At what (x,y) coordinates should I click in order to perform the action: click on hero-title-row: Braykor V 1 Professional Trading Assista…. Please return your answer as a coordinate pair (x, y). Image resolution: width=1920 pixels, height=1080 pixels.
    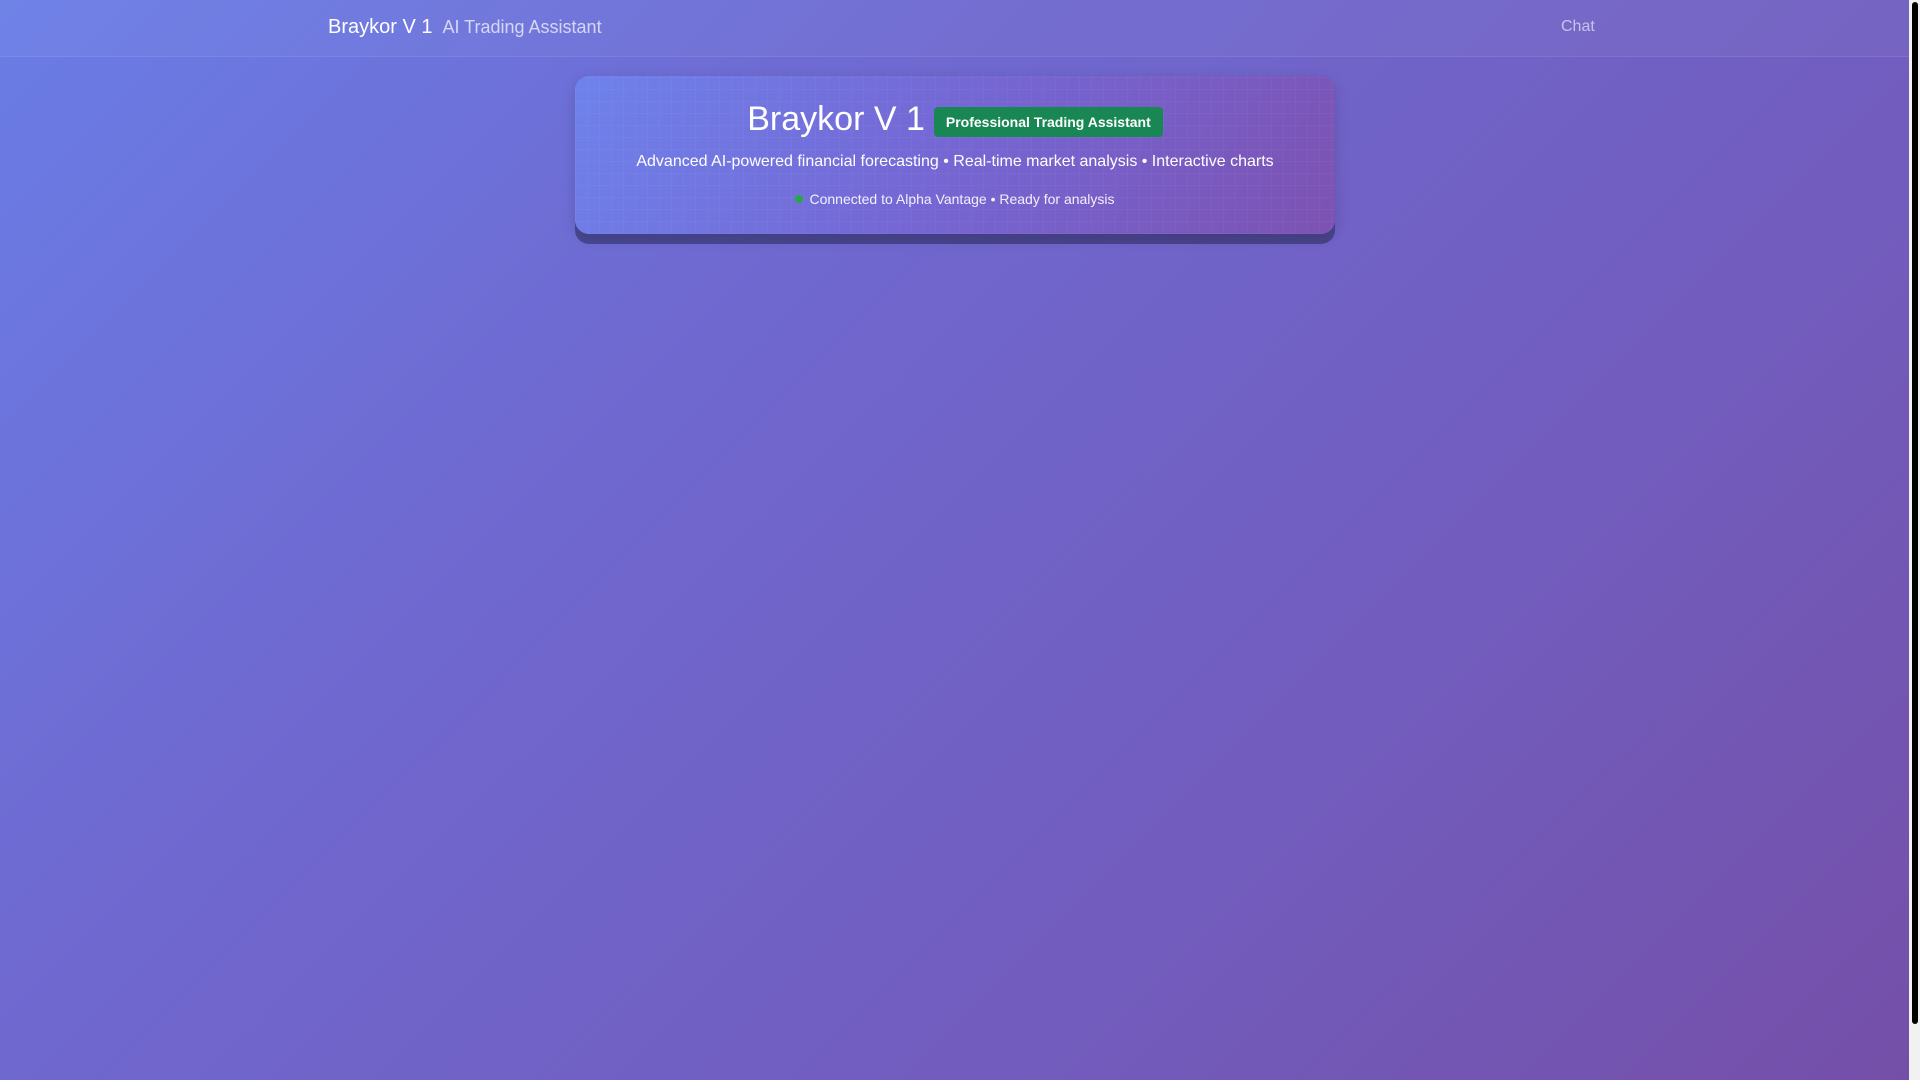
    Looking at the image, I should click on (955, 119).